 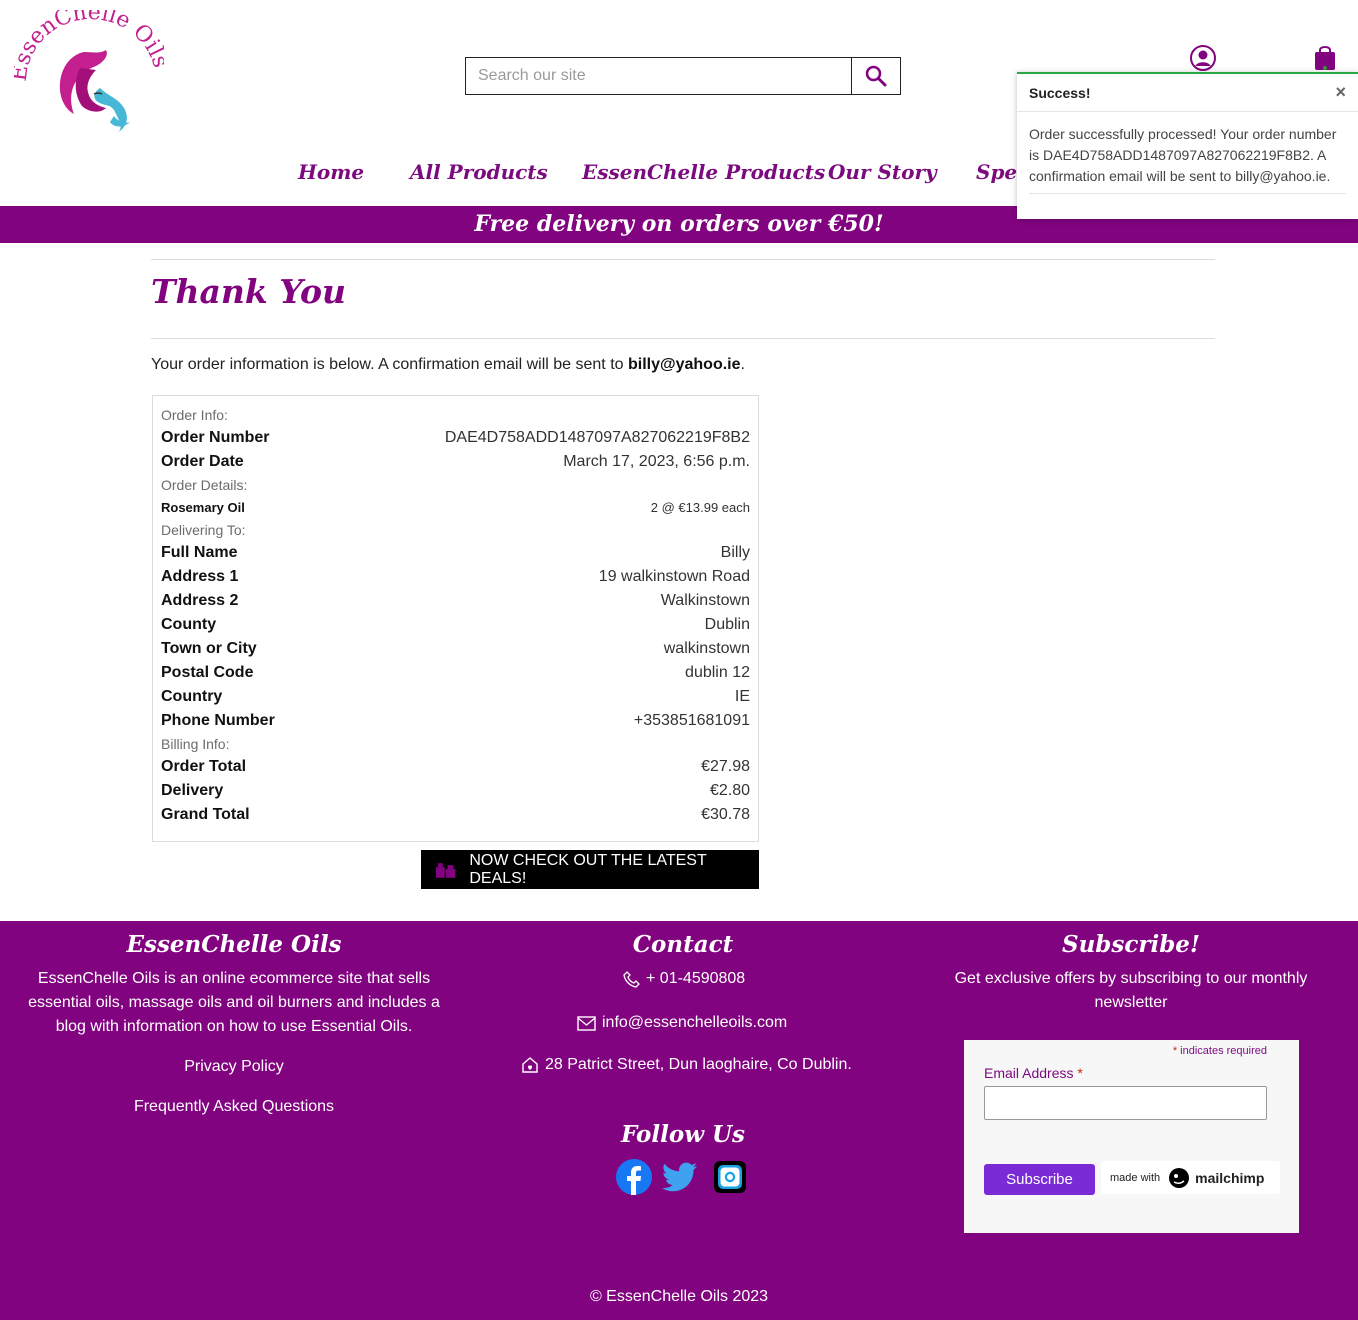 I want to click on order-date-label: Order Date, so click(x=202, y=461).